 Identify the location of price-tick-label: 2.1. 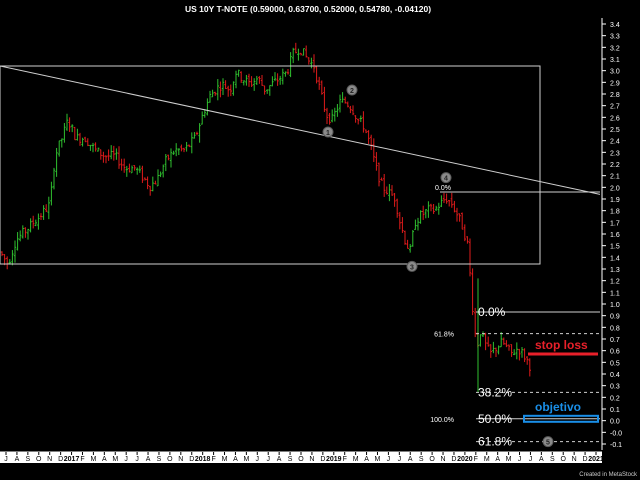
(615, 177).